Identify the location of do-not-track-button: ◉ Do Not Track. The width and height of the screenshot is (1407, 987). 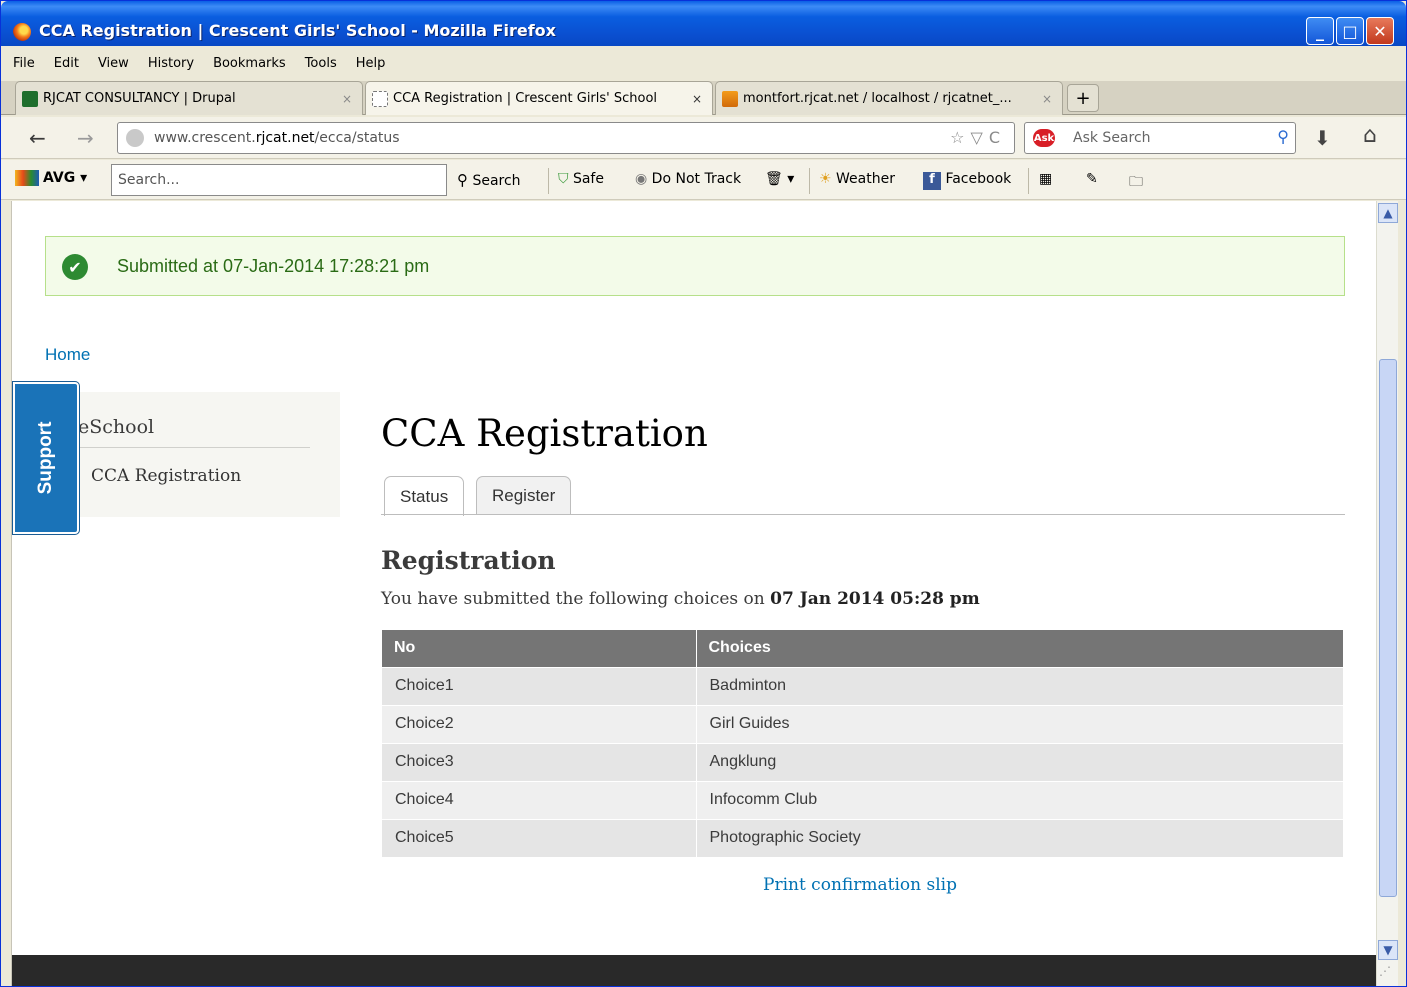
(688, 179).